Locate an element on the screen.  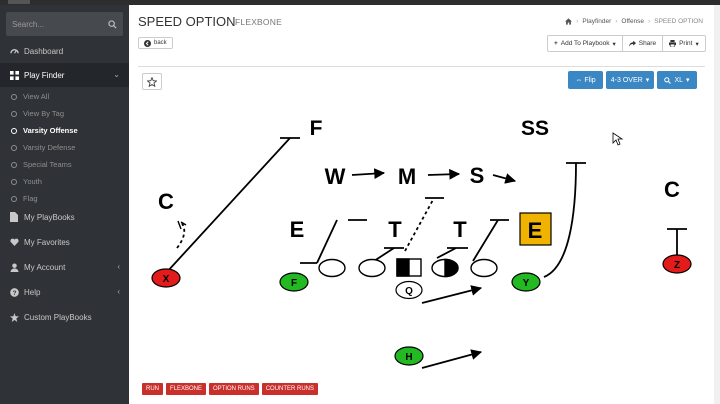
sub-varsity-defense-label: Varsity Defense is located at coordinates (49, 147).